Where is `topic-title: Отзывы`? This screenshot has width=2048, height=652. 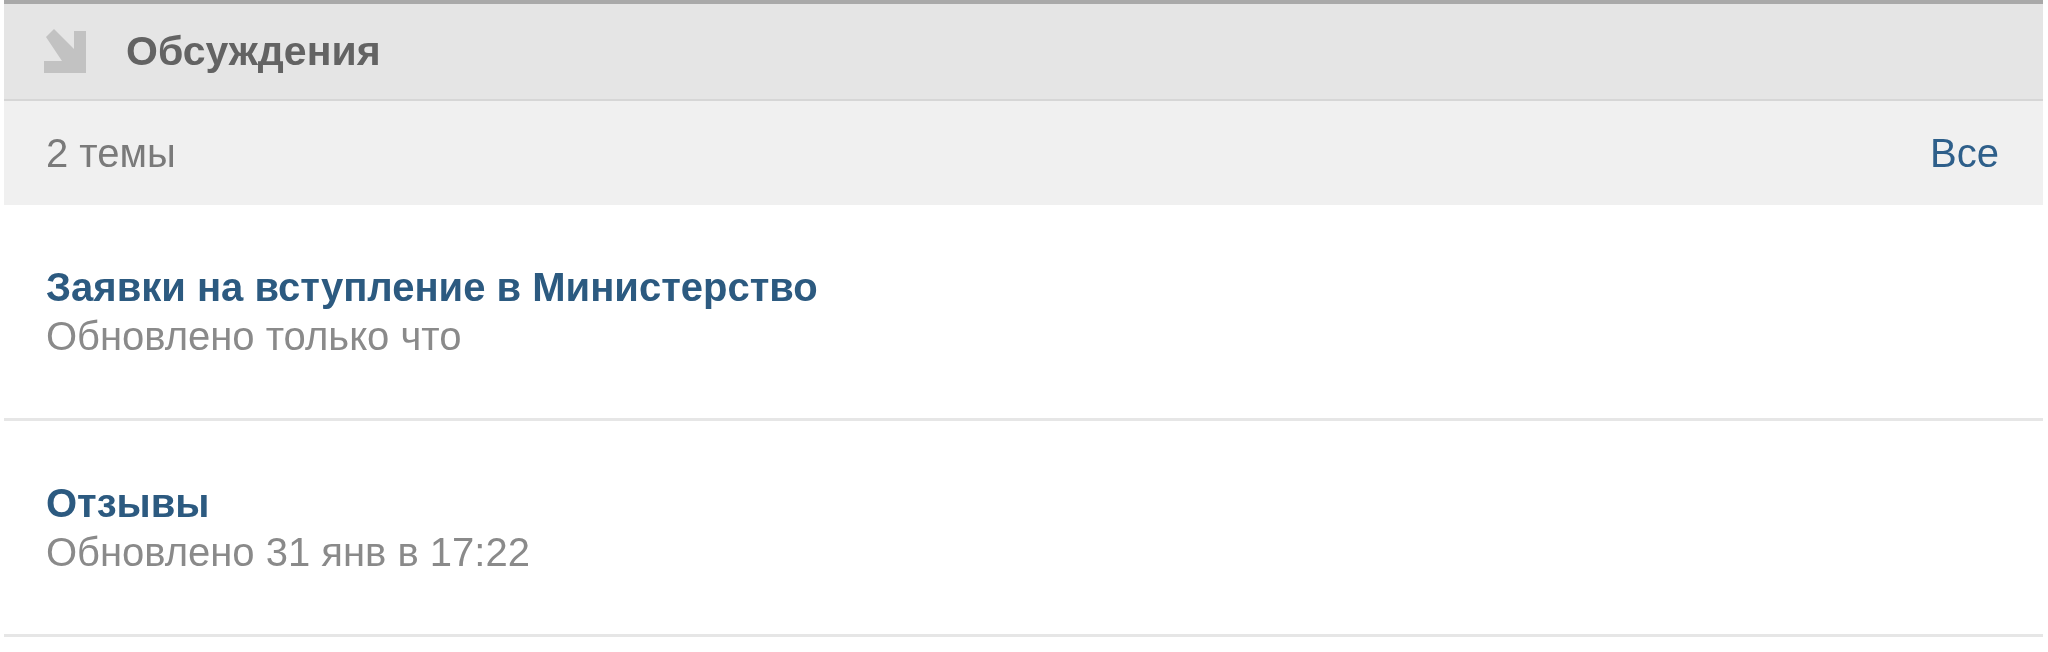 topic-title: Отзывы is located at coordinates (128, 502).